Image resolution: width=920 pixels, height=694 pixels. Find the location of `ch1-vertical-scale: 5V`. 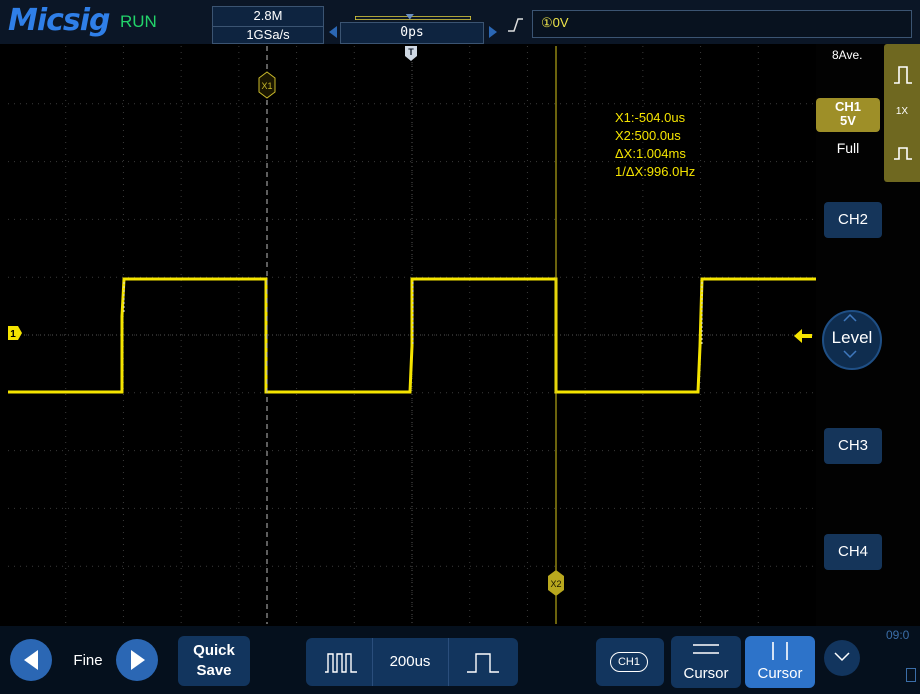

ch1-vertical-scale: 5V is located at coordinates (848, 120).